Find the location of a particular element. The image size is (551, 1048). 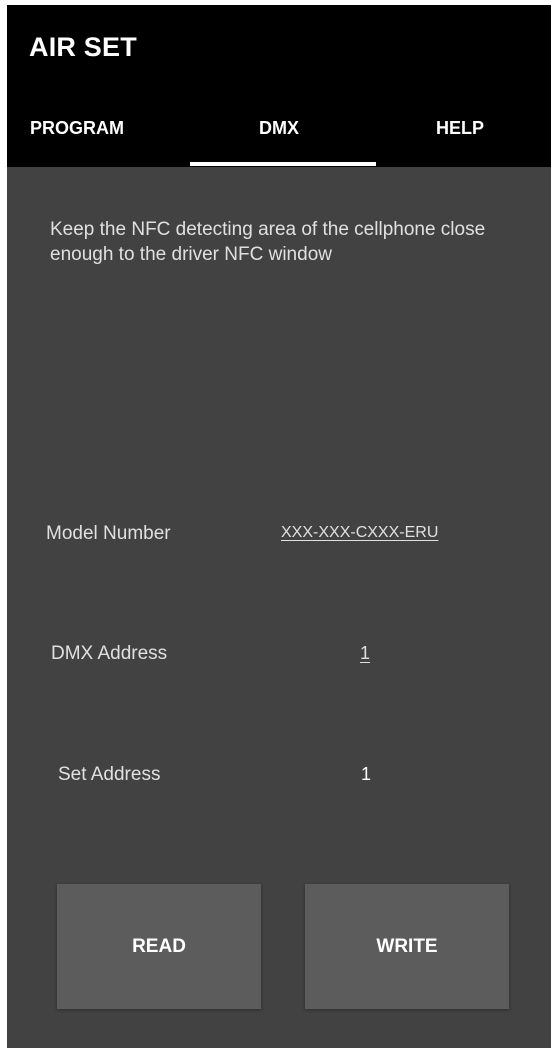

read-button: READ is located at coordinates (159, 946).